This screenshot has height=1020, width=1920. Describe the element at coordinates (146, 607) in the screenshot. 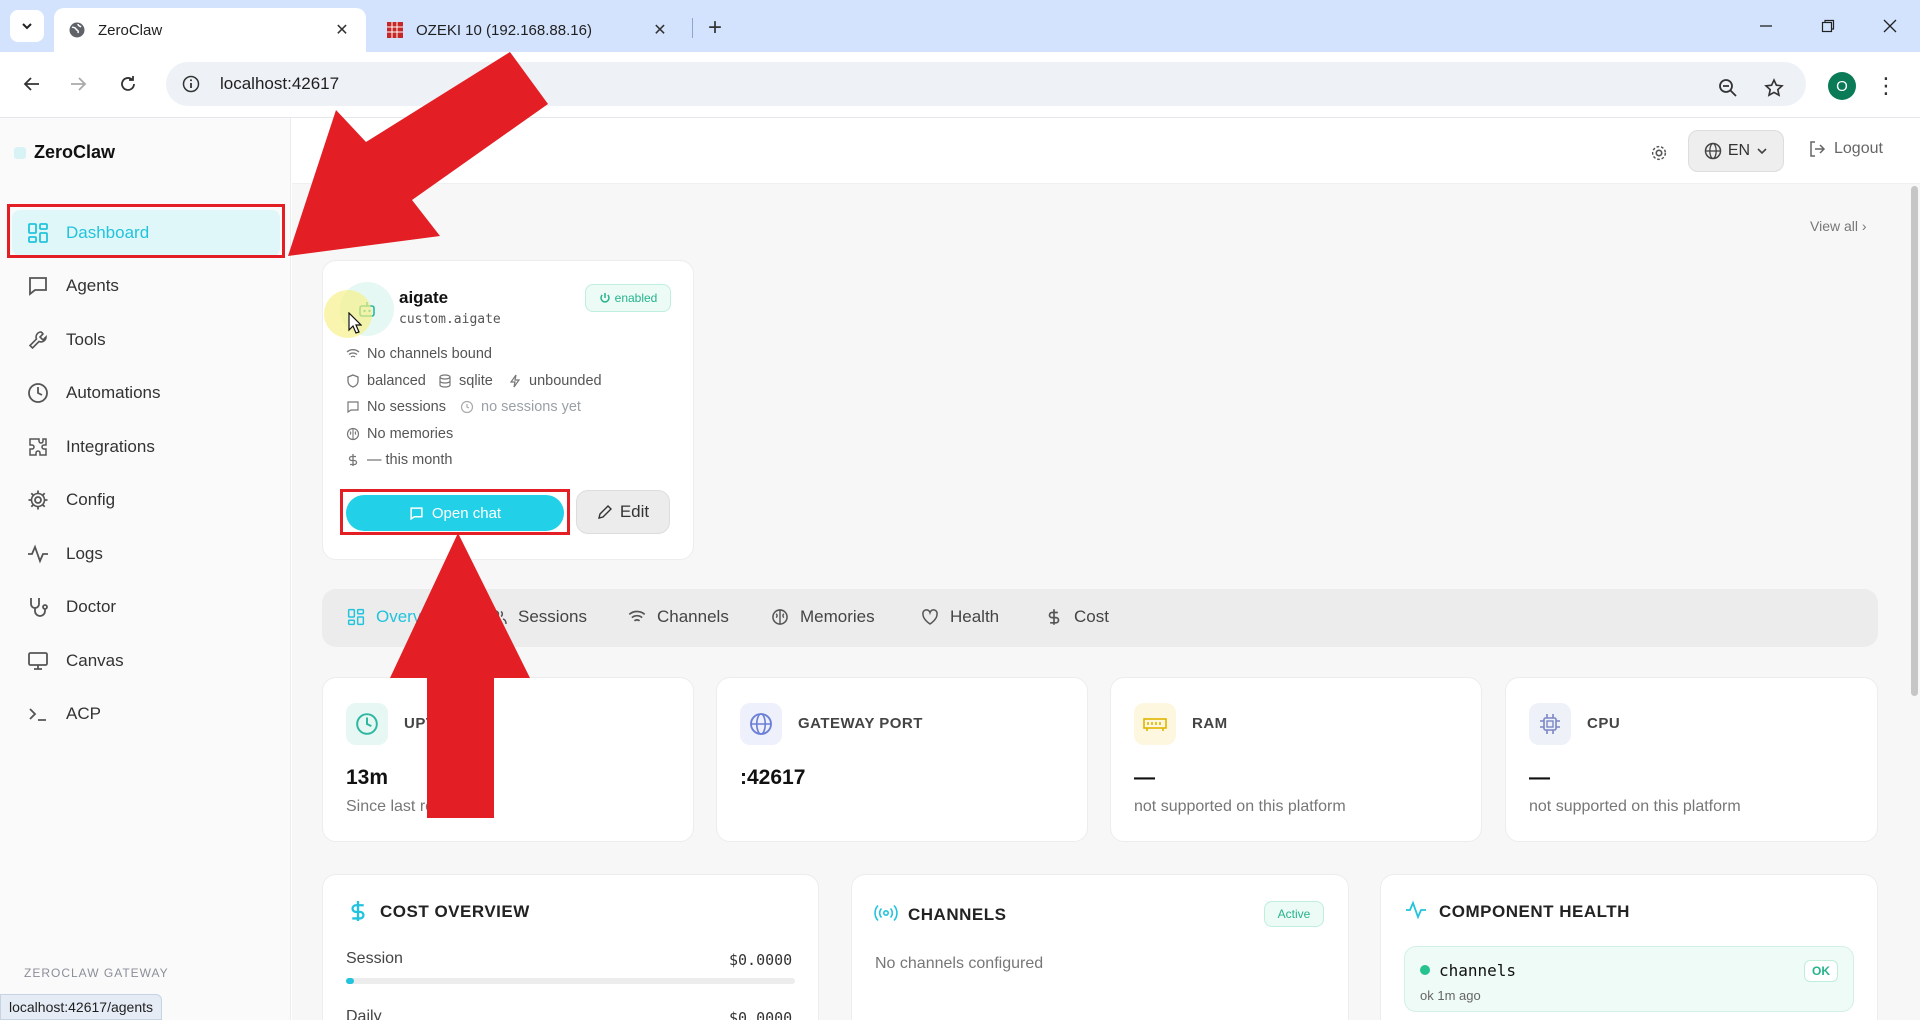

I see `sidebar-item-doctor: Doctor` at that location.